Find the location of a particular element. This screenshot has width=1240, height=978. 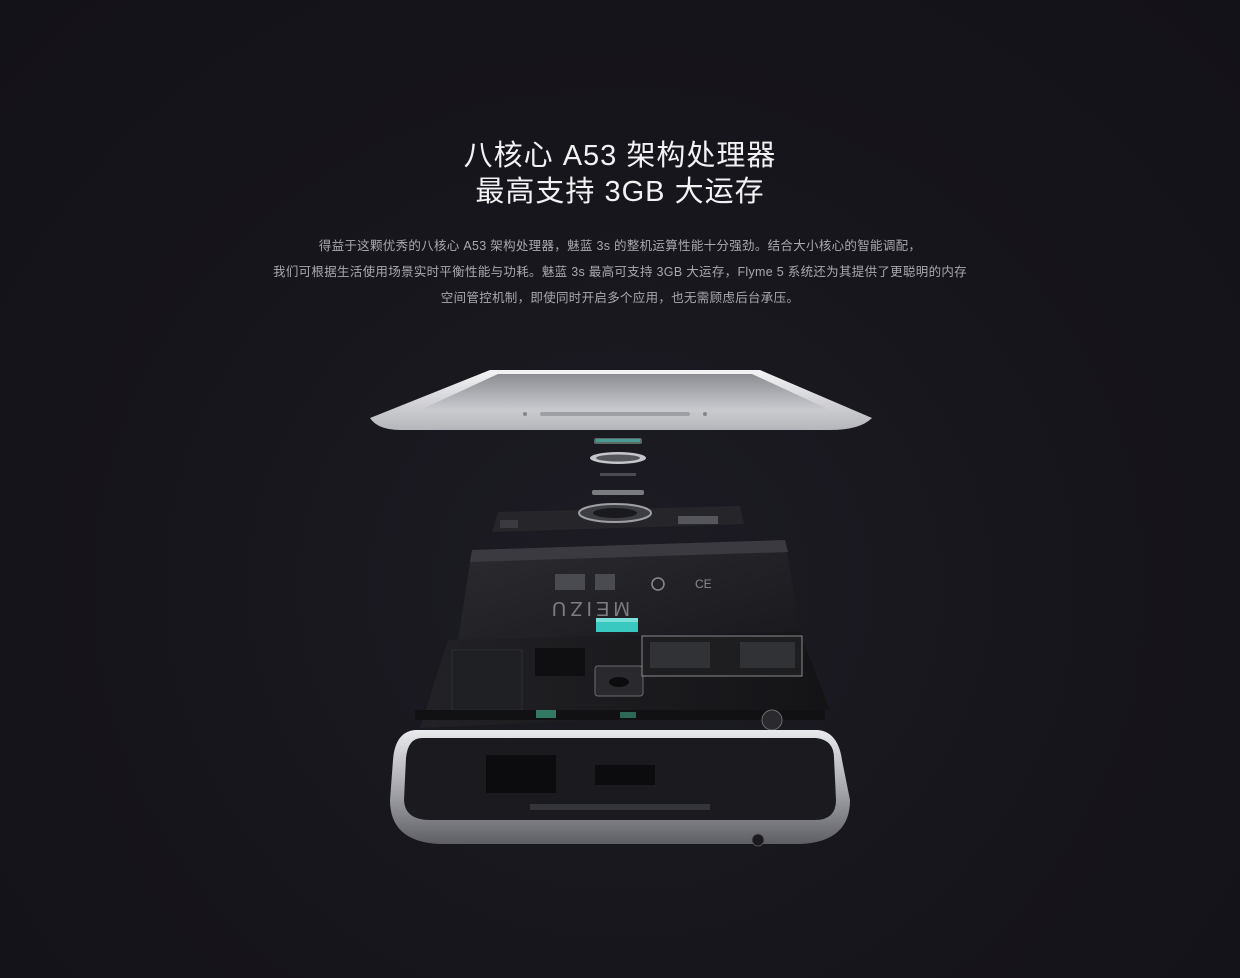

screen-panel is located at coordinates (621, 400).